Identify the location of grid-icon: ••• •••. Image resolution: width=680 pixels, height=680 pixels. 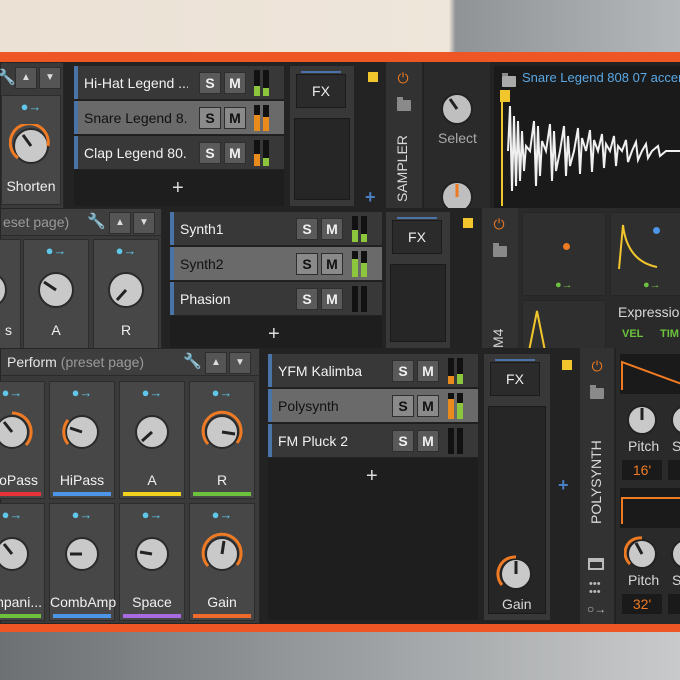
(595, 588).